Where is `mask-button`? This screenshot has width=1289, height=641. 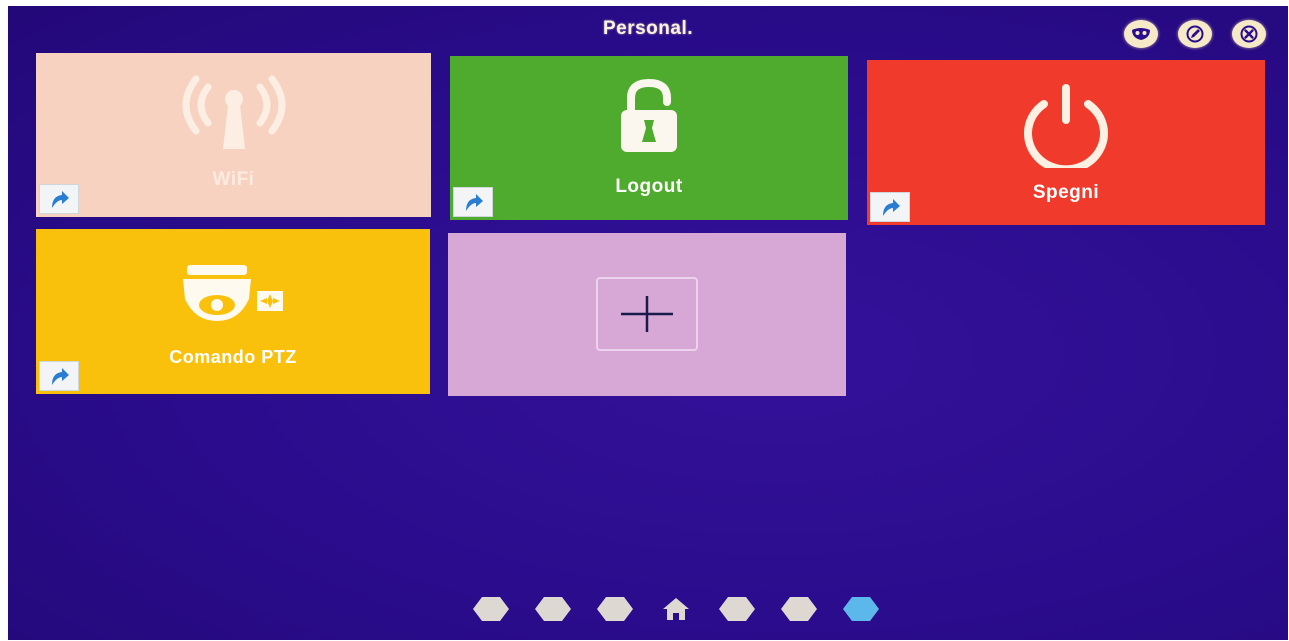 mask-button is located at coordinates (1141, 34).